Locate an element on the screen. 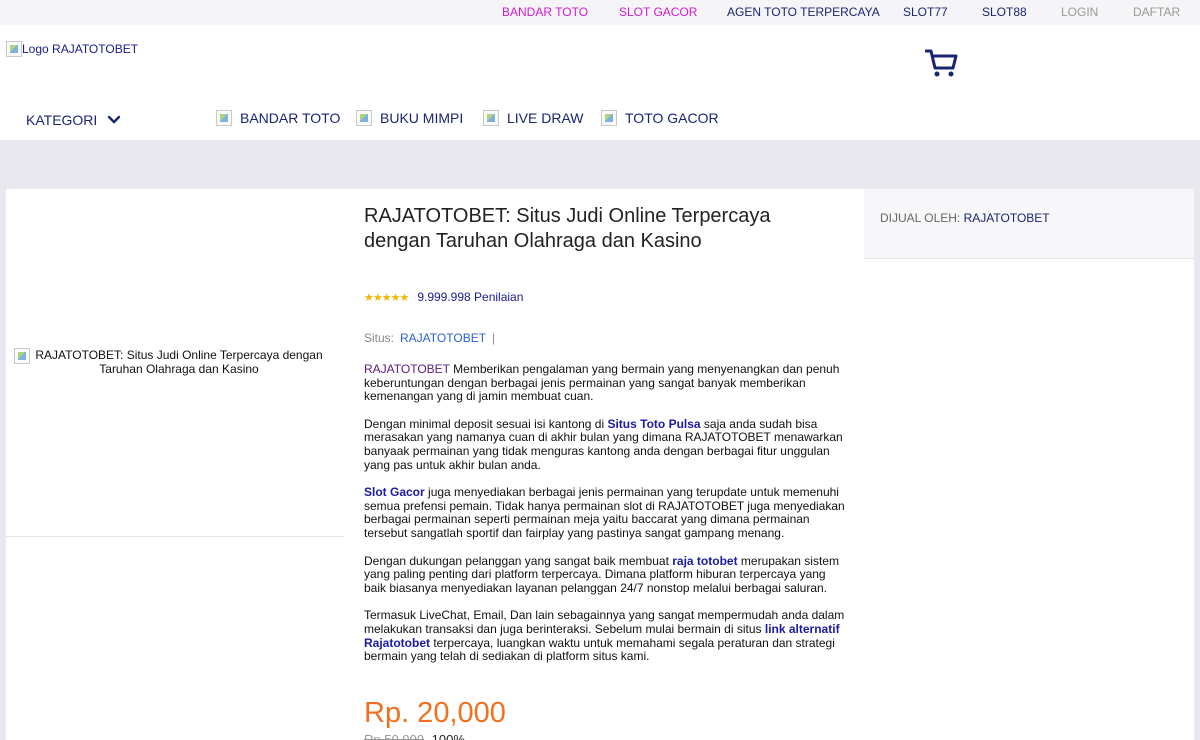 The height and width of the screenshot is (740, 1200). old-price-row: Rp 50,000 100% is located at coordinates (414, 736).